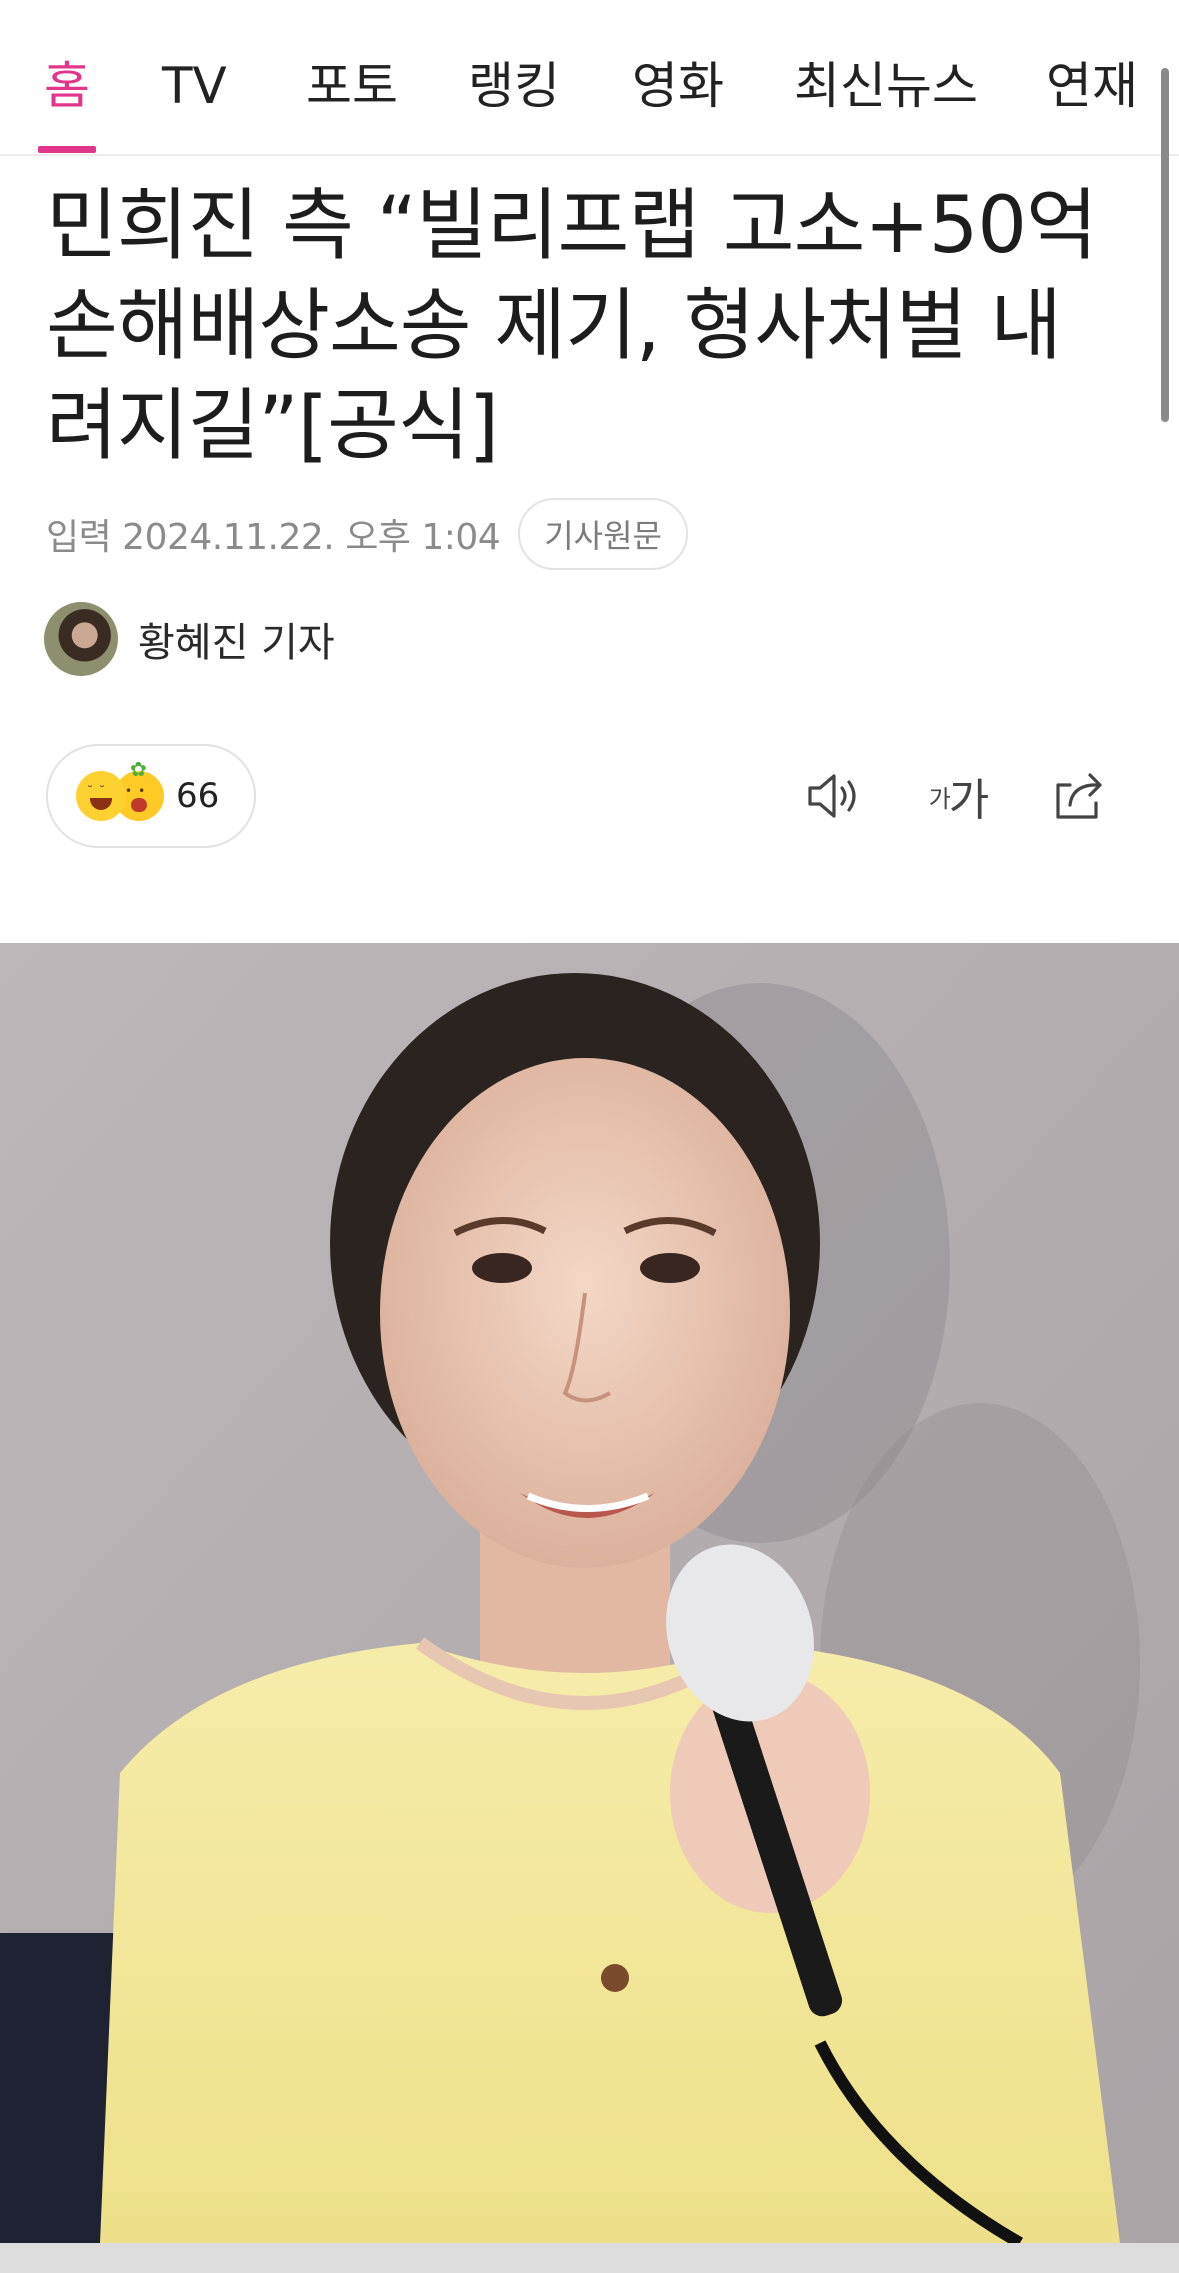 The image size is (1179, 2273). What do you see at coordinates (1165, 245) in the screenshot?
I see `scrollbar` at bounding box center [1165, 245].